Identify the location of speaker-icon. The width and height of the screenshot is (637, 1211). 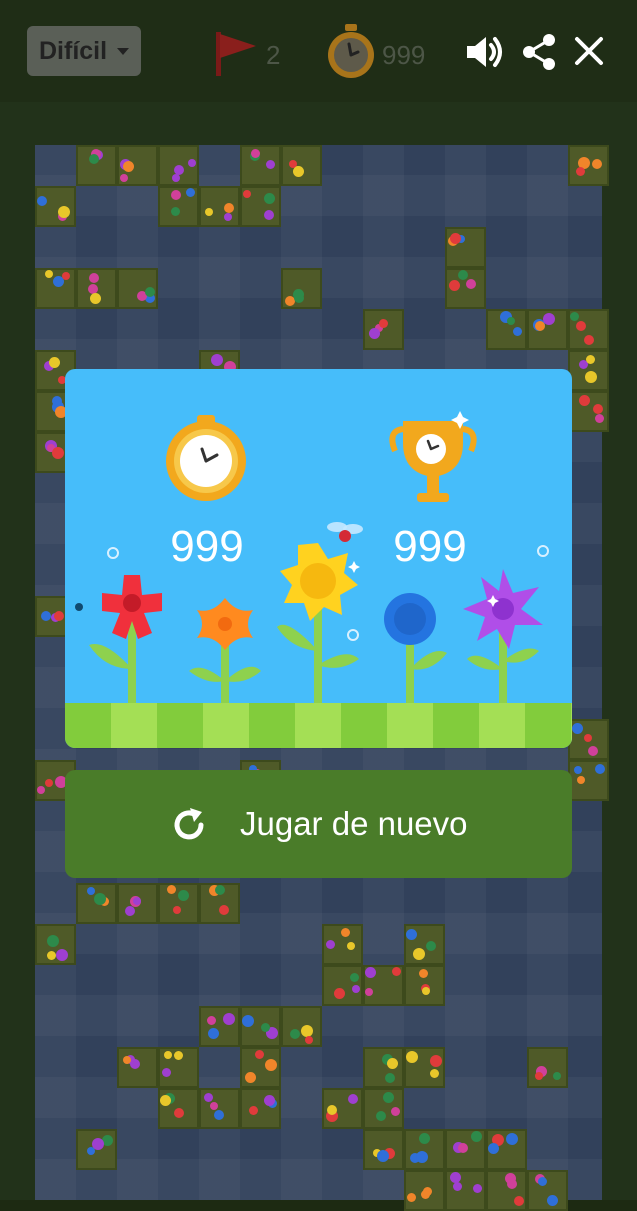
(485, 52).